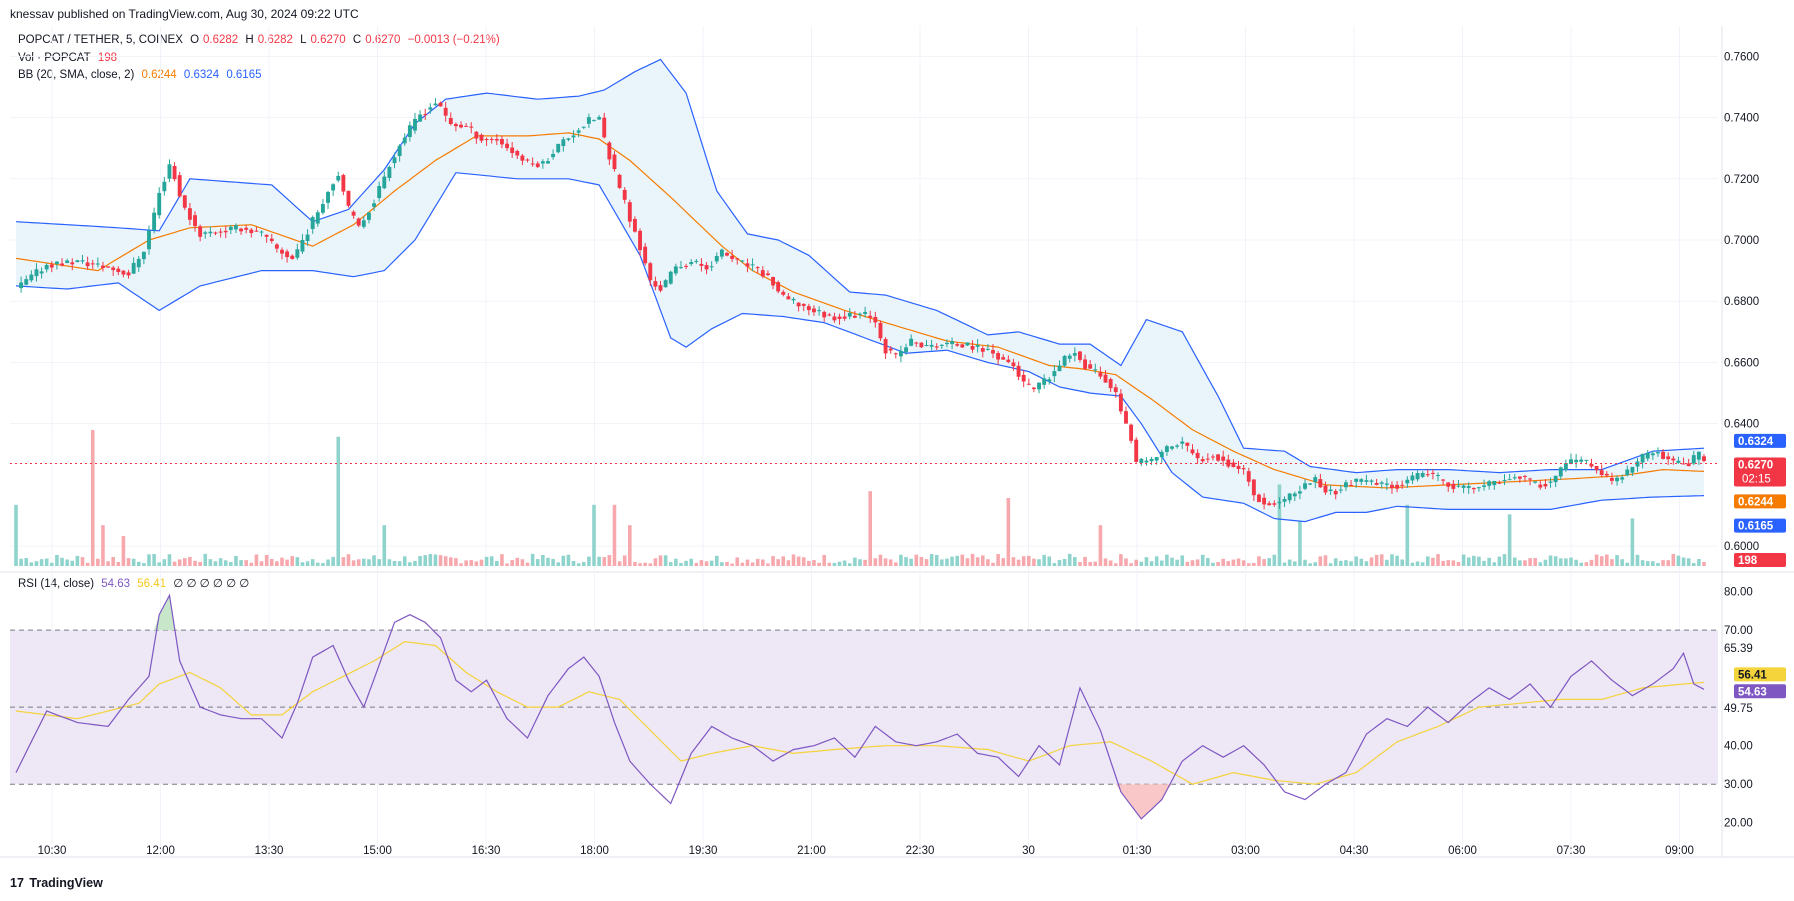 The width and height of the screenshot is (1794, 901). What do you see at coordinates (56, 883) in the screenshot?
I see `tradingview-brand: 17 TradingView` at bounding box center [56, 883].